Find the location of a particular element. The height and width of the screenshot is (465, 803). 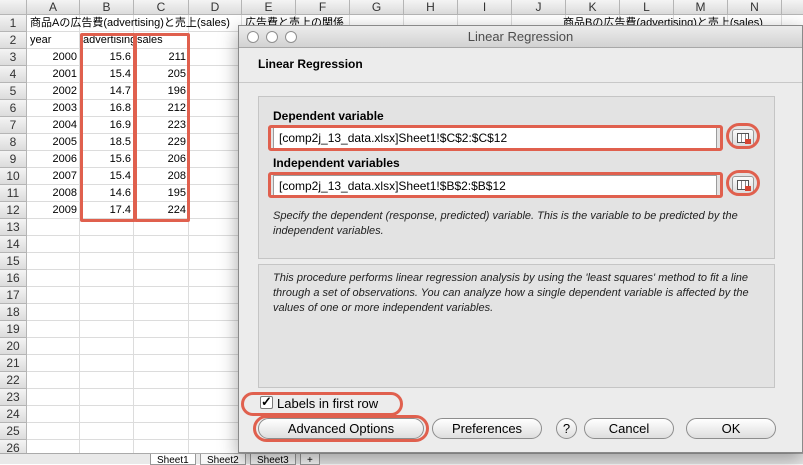

row-header-17: 17 is located at coordinates (13, 295).